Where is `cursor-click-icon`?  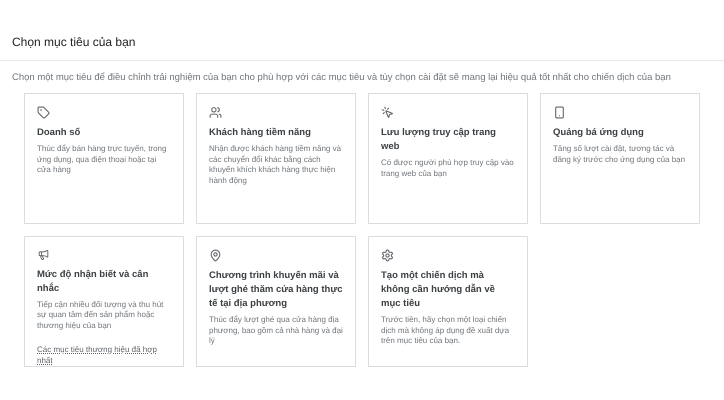
cursor-click-icon is located at coordinates (387, 113).